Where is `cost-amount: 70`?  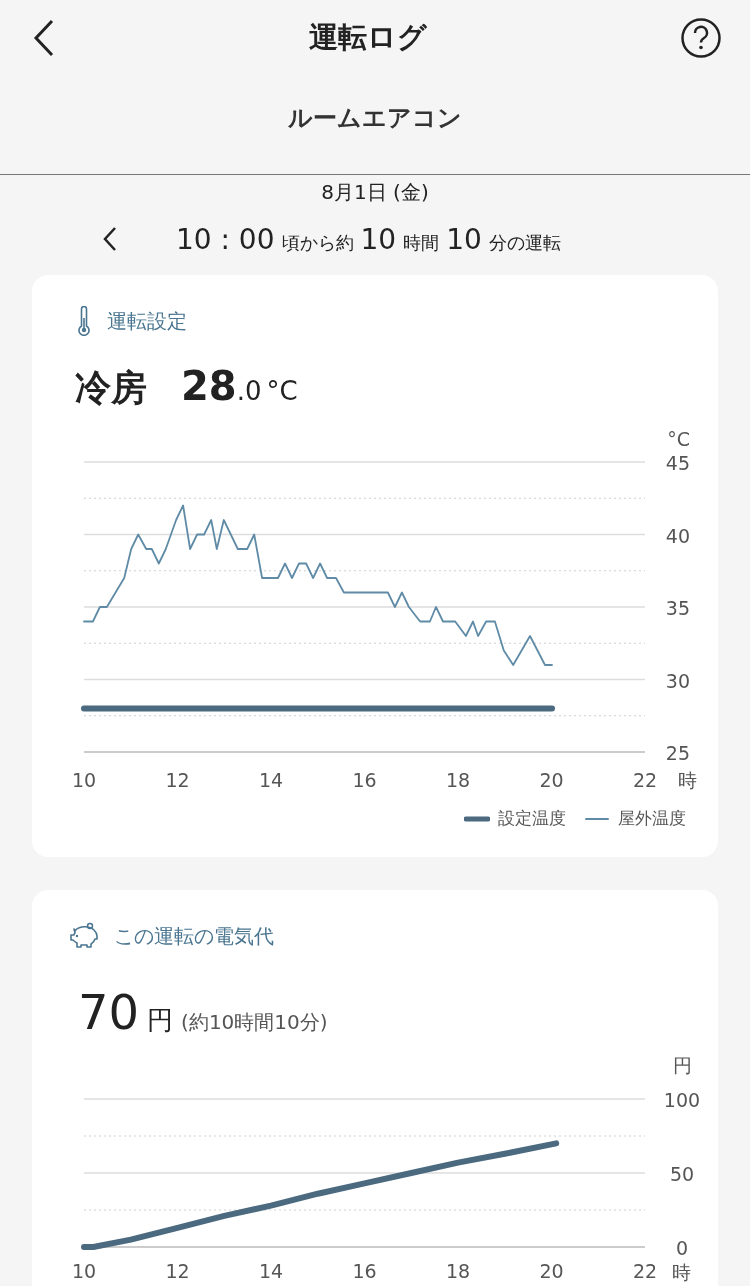 cost-amount: 70 is located at coordinates (109, 1012).